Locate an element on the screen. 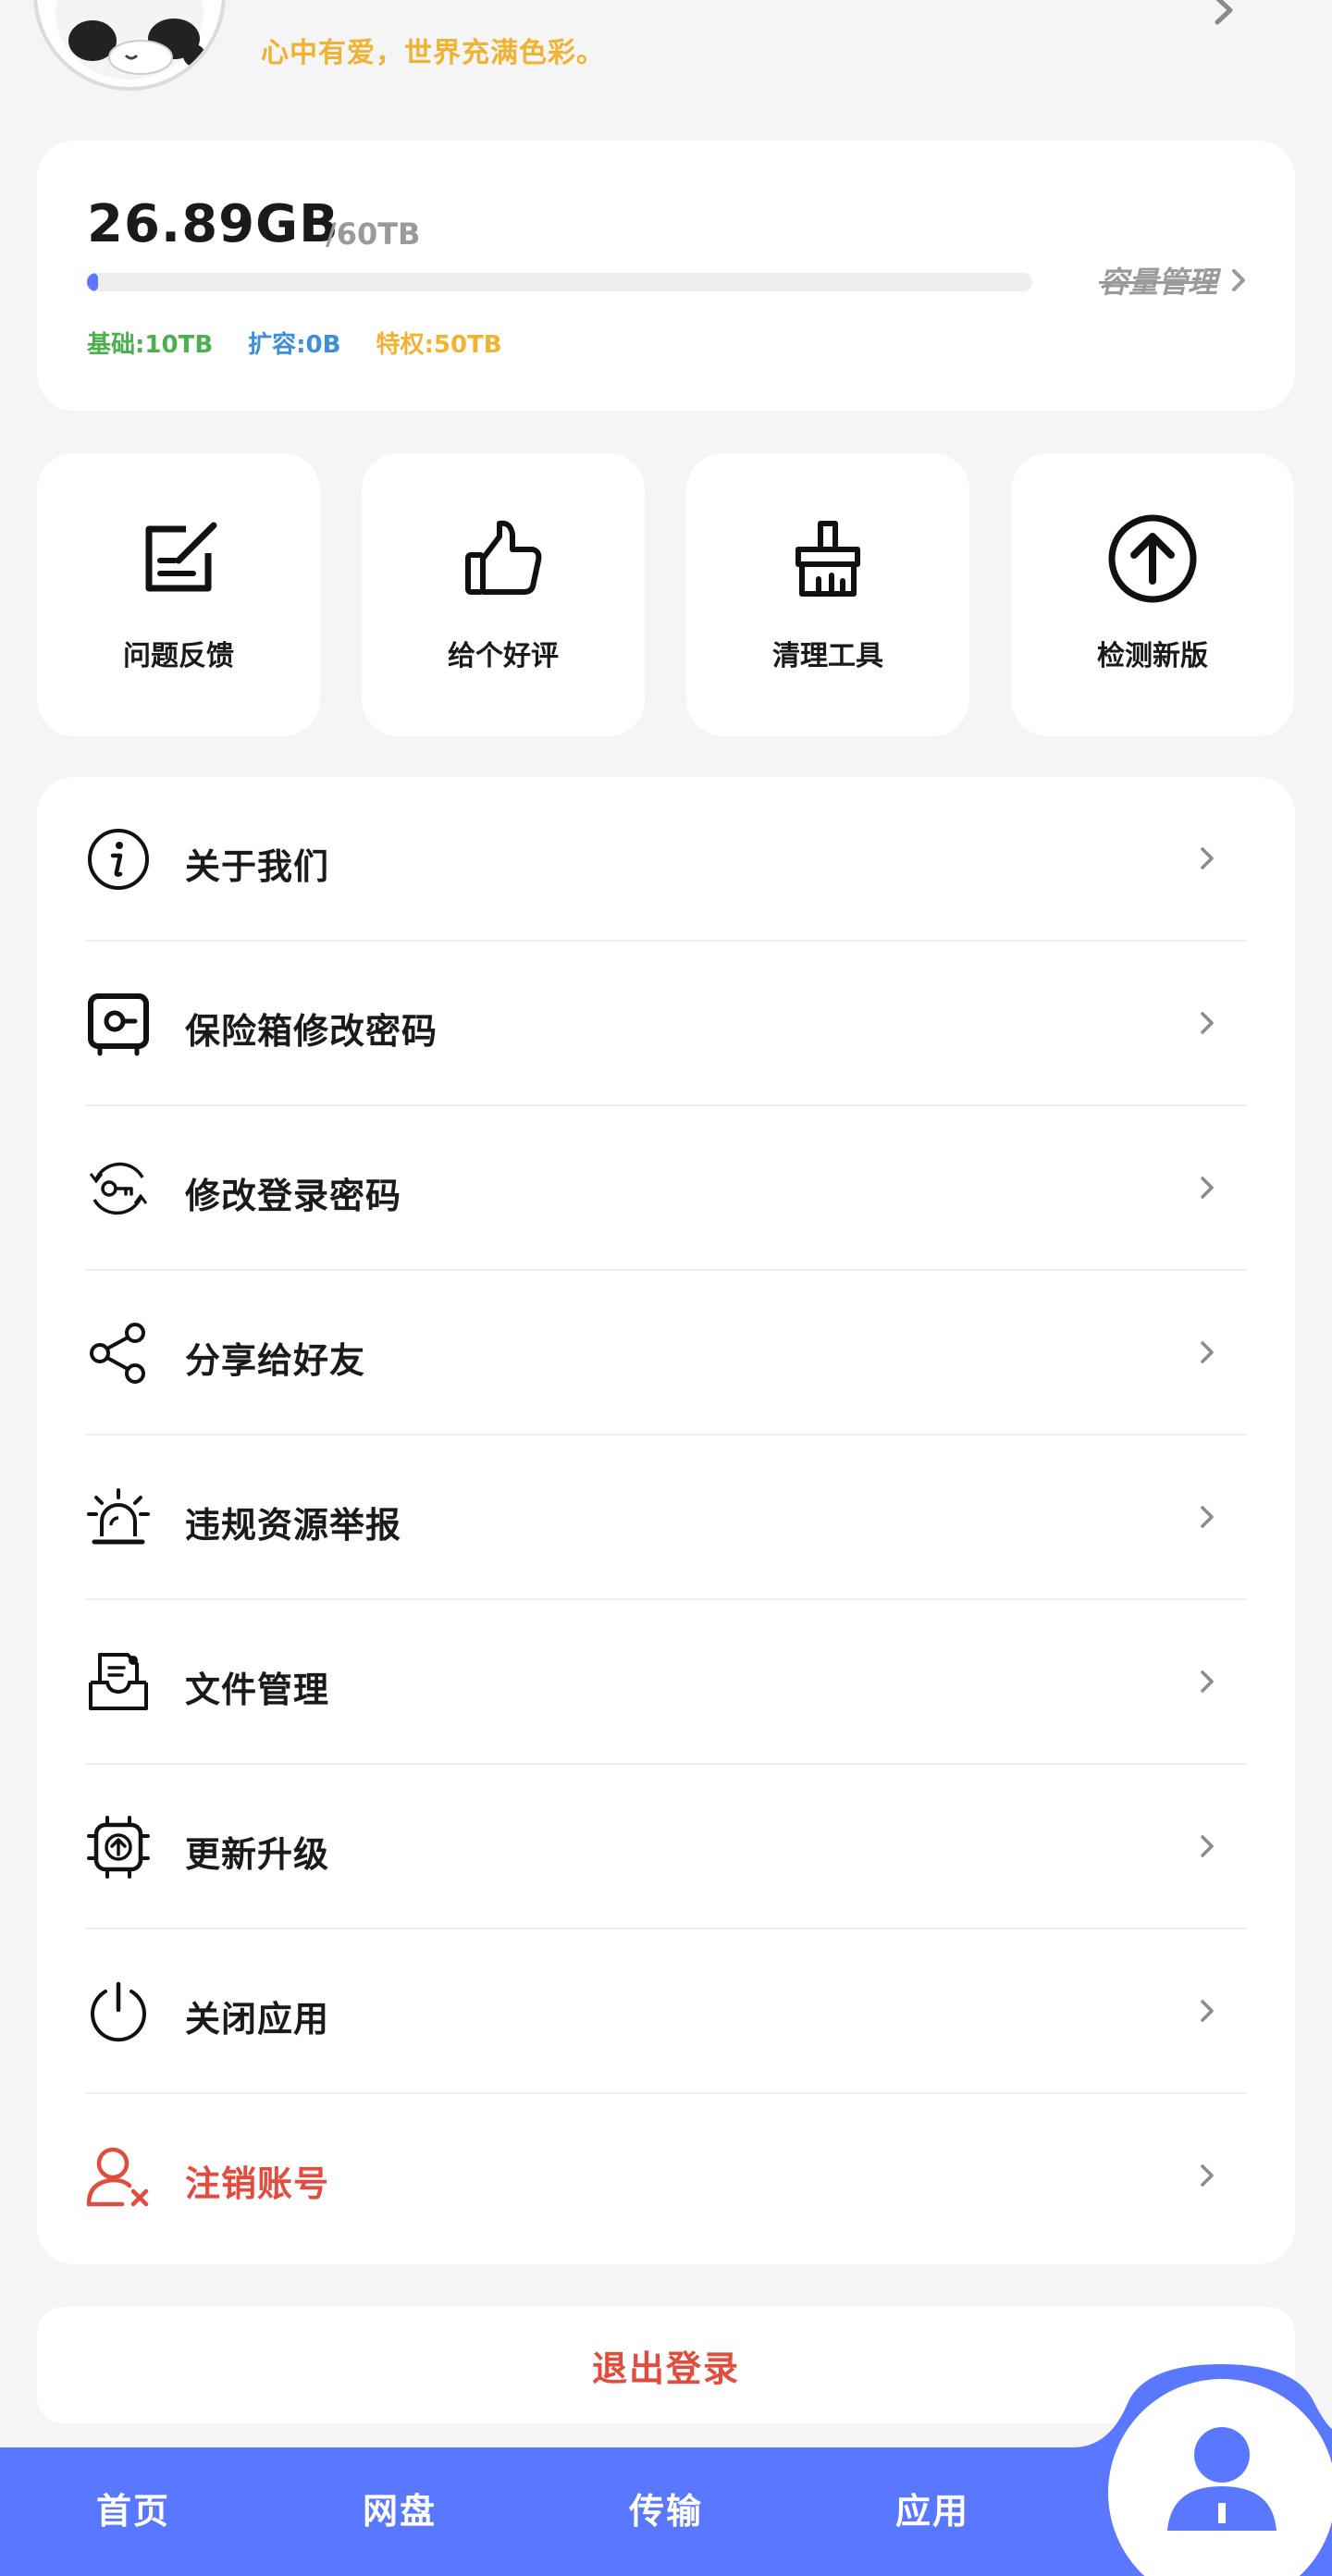  menu-item-label: 保险箱修改密码 is located at coordinates (312, 1031).